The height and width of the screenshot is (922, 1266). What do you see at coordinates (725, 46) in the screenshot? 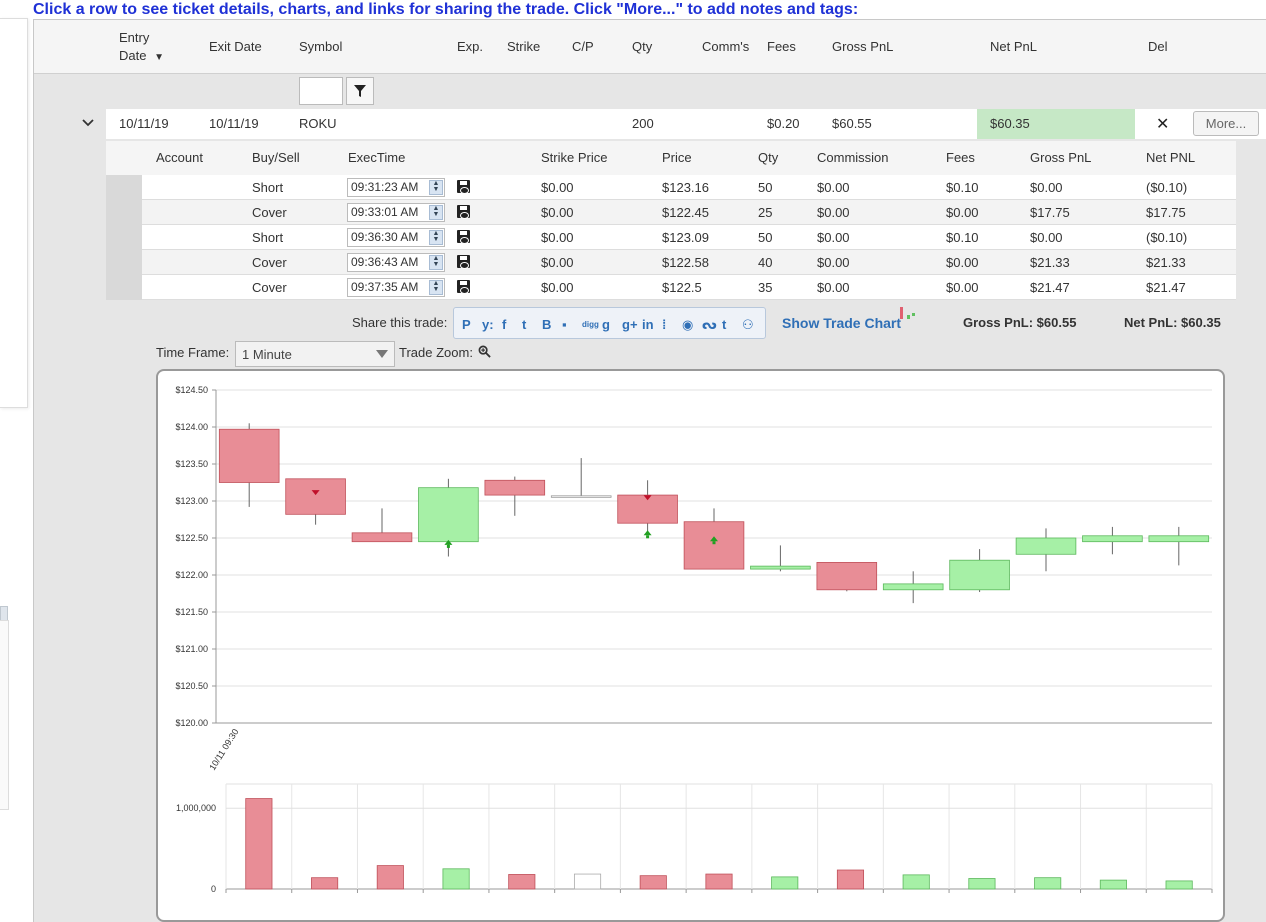
I see `column-comms: Comm's` at bounding box center [725, 46].